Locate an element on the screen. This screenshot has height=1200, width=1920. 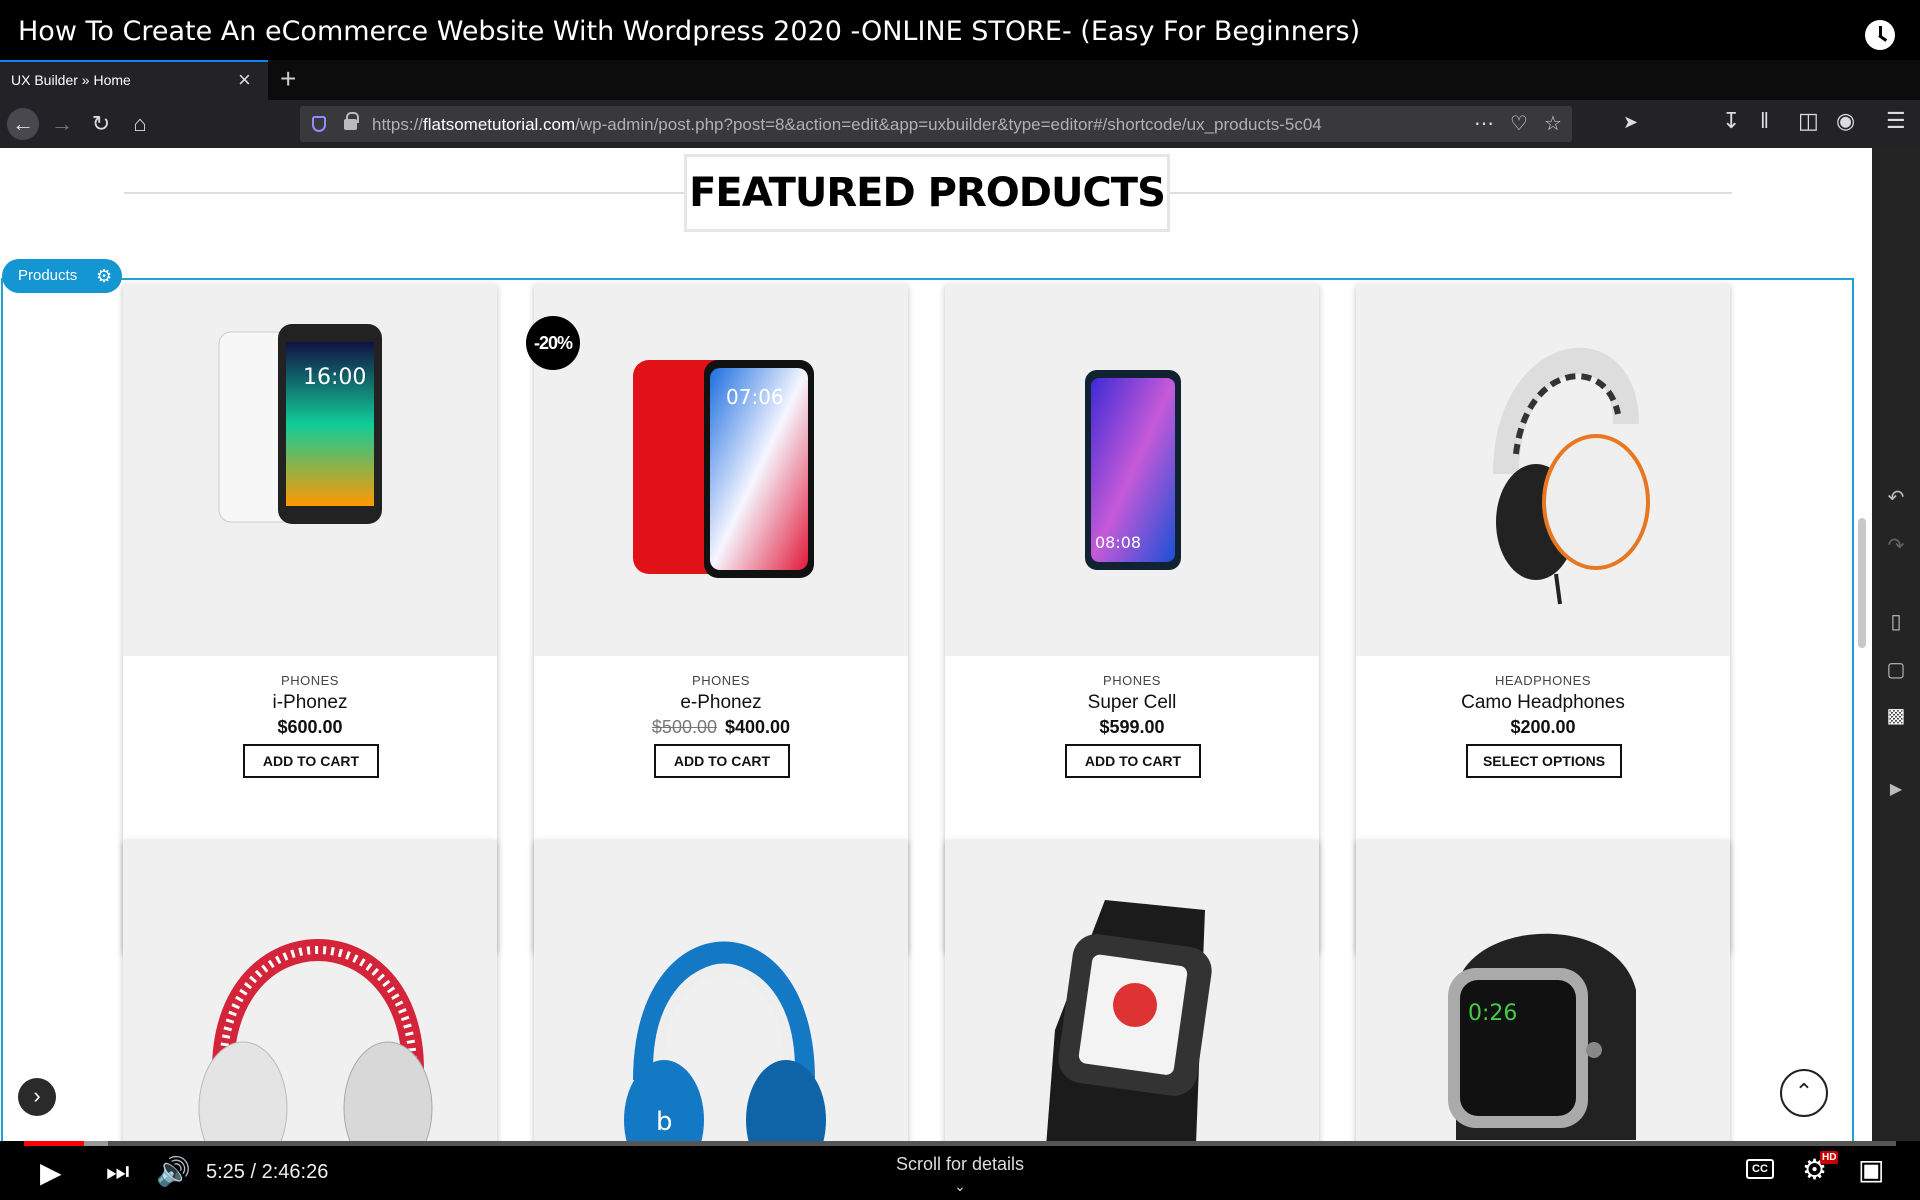
expand-chevron-icon: › is located at coordinates (37, 1097).